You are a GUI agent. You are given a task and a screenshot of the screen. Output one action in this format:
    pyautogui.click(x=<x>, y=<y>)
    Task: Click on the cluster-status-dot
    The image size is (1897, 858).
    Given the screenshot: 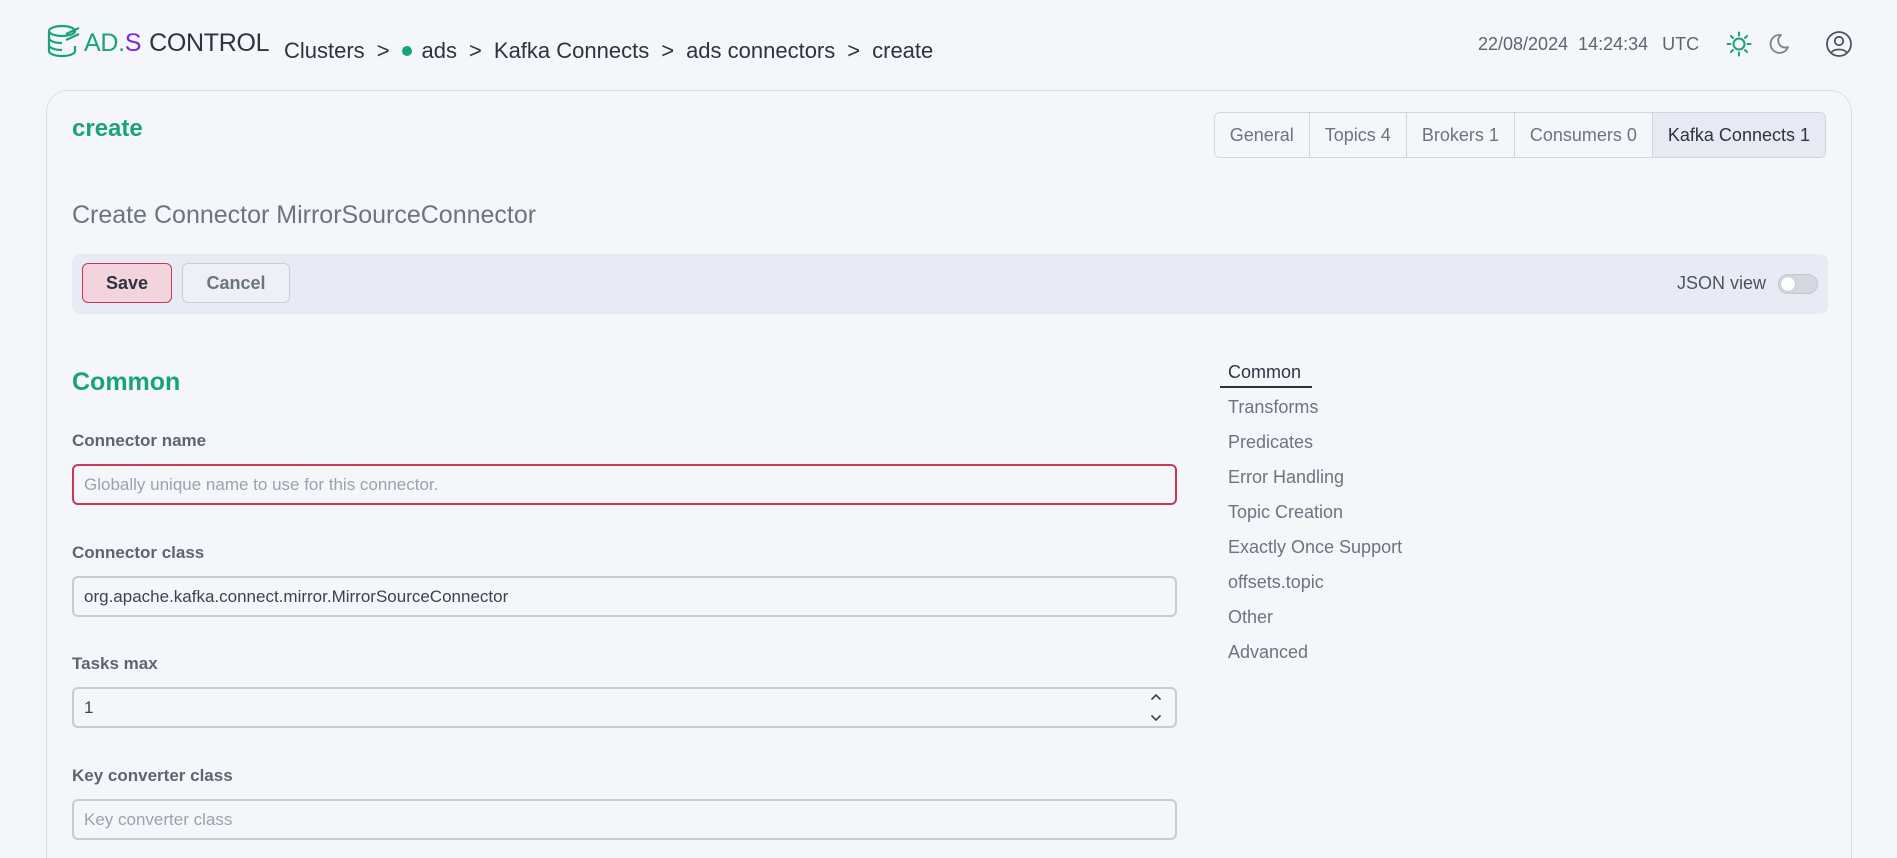 What is the action you would take?
    pyautogui.click(x=406, y=51)
    